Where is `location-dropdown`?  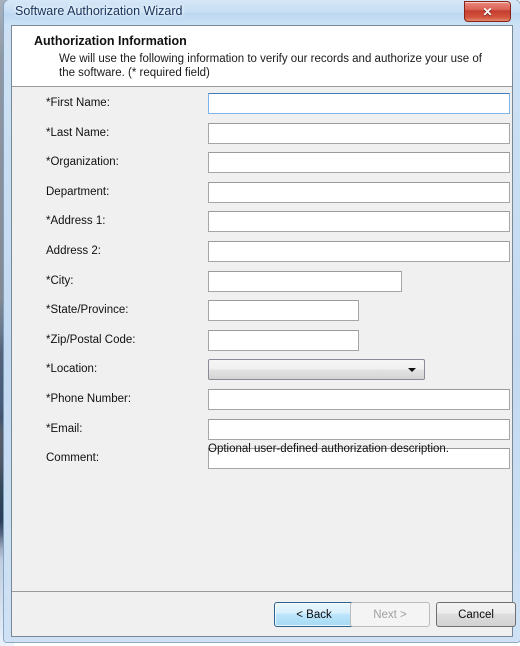 location-dropdown is located at coordinates (316, 370).